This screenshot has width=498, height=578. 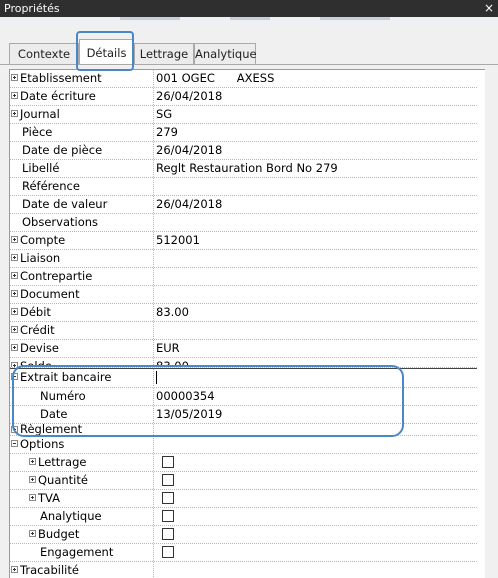 I want to click on text-cursor, so click(x=156, y=377).